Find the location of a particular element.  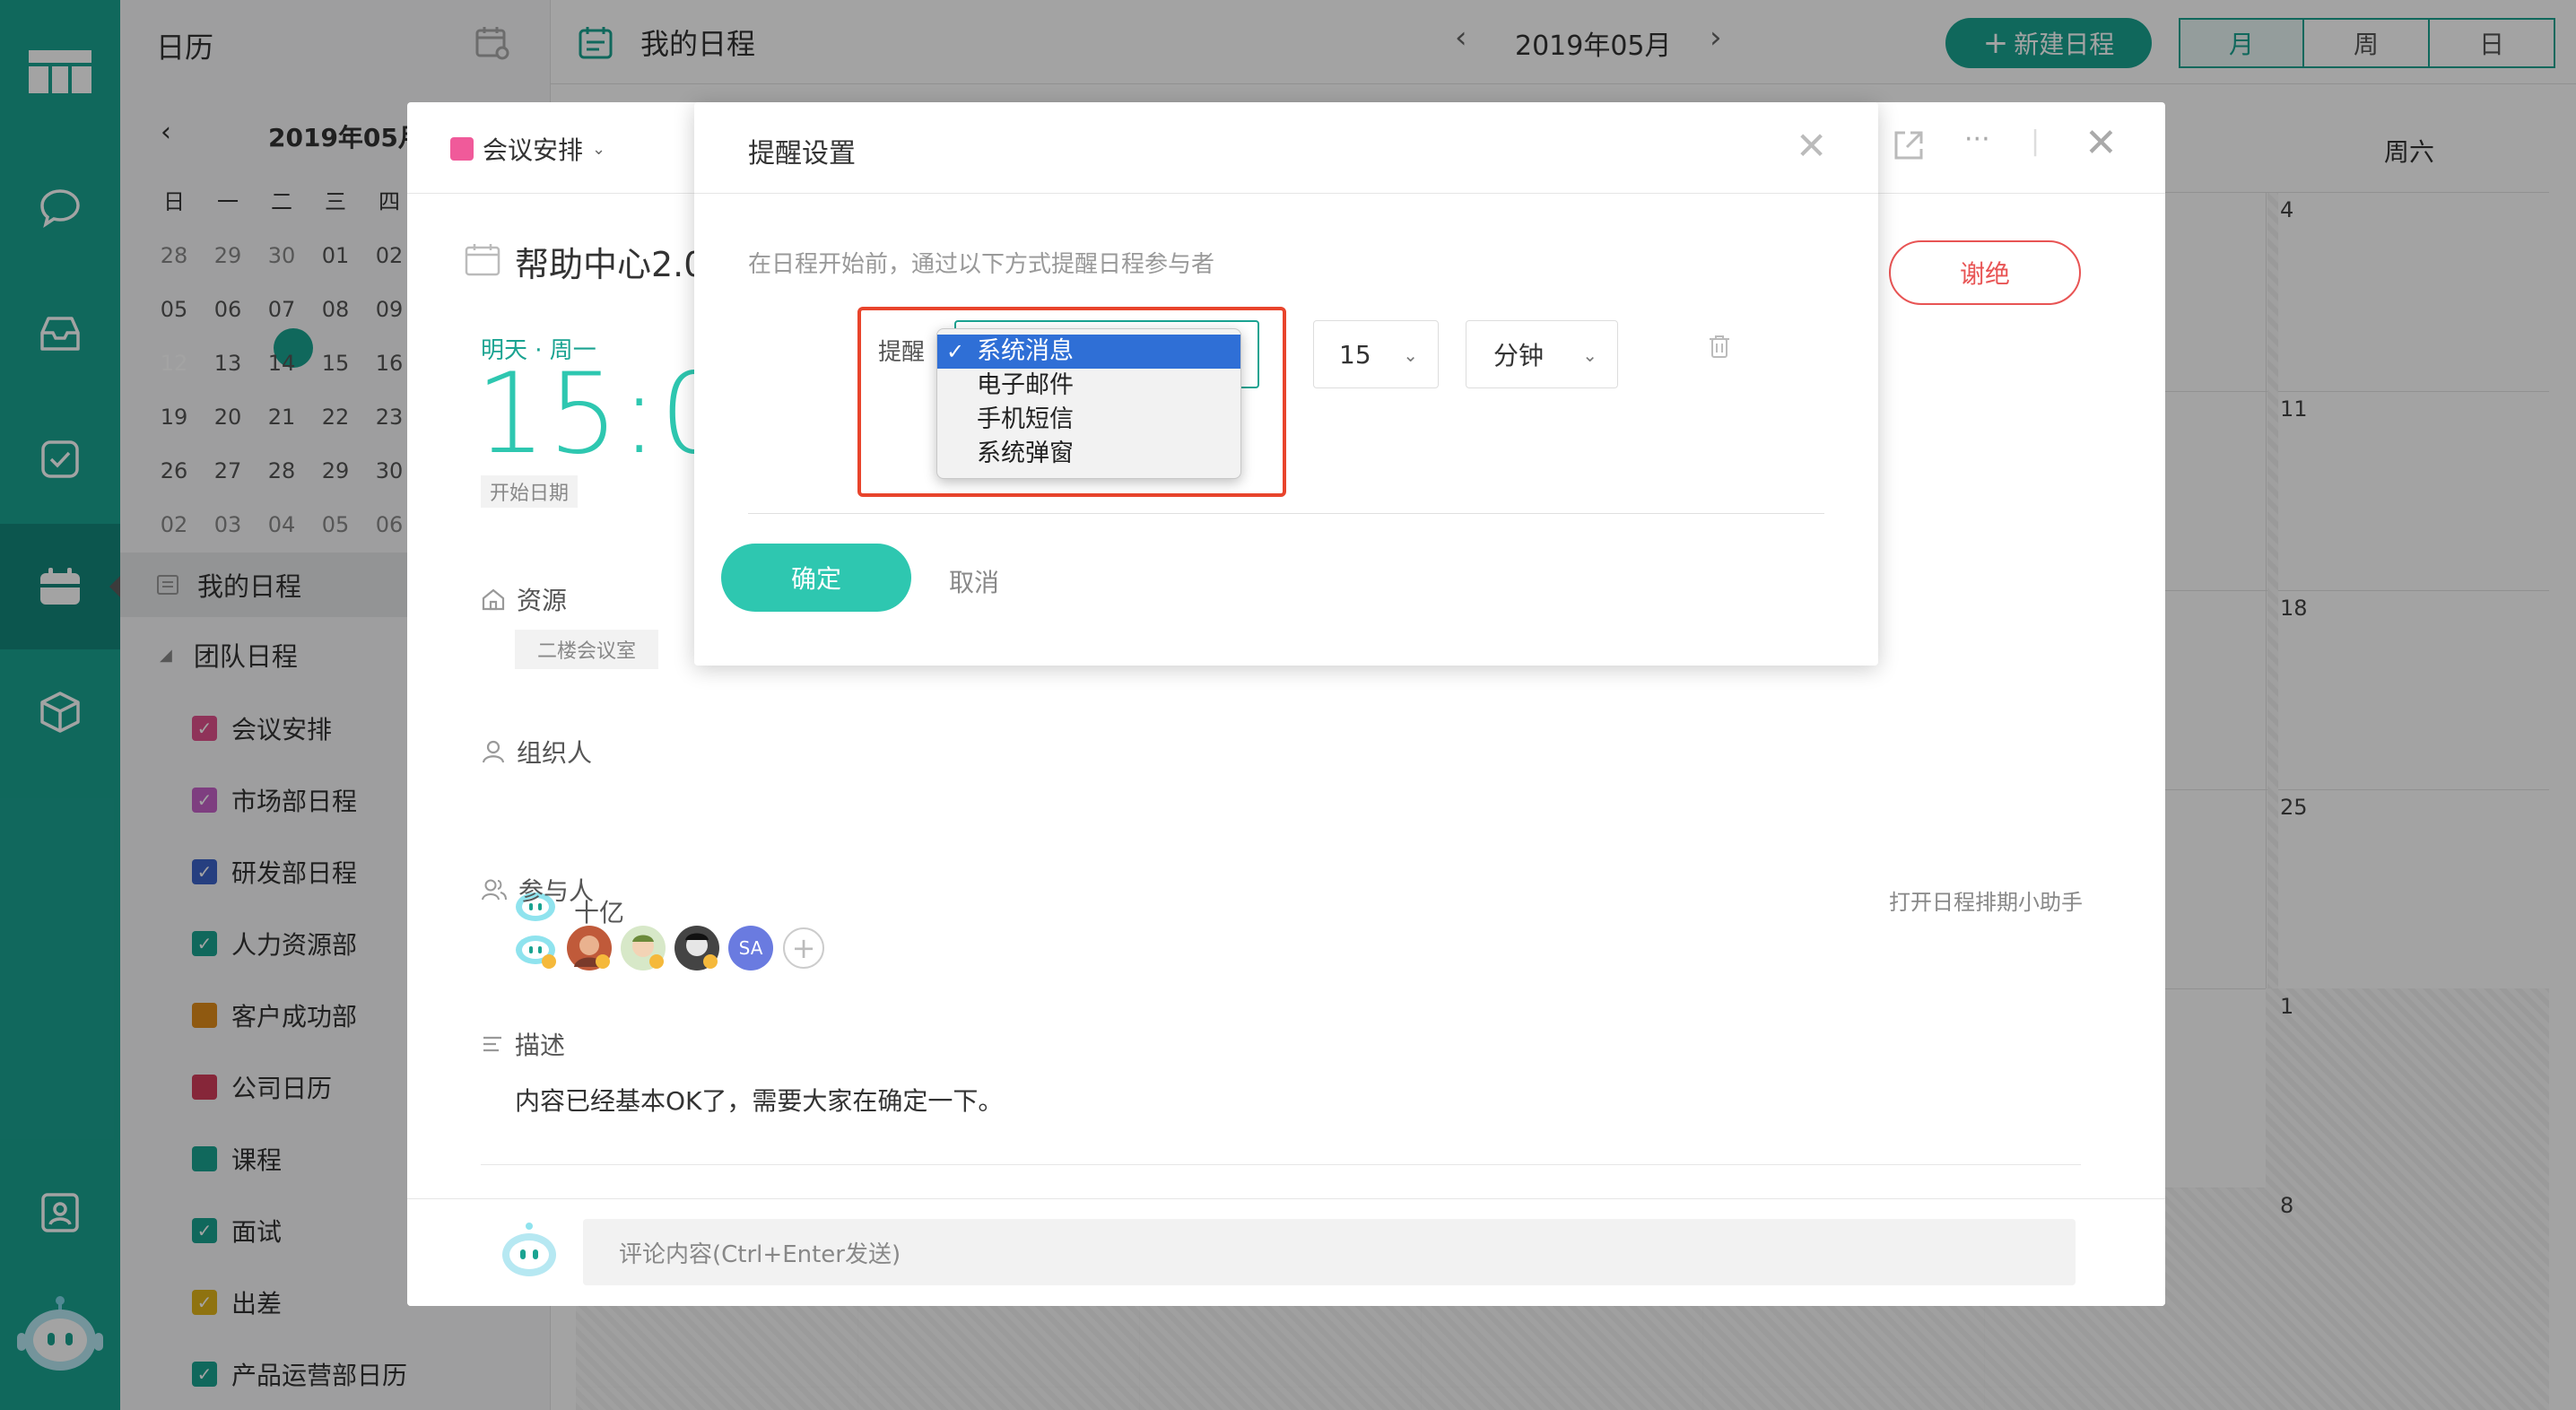

comment-avatar is located at coordinates (529, 1255).